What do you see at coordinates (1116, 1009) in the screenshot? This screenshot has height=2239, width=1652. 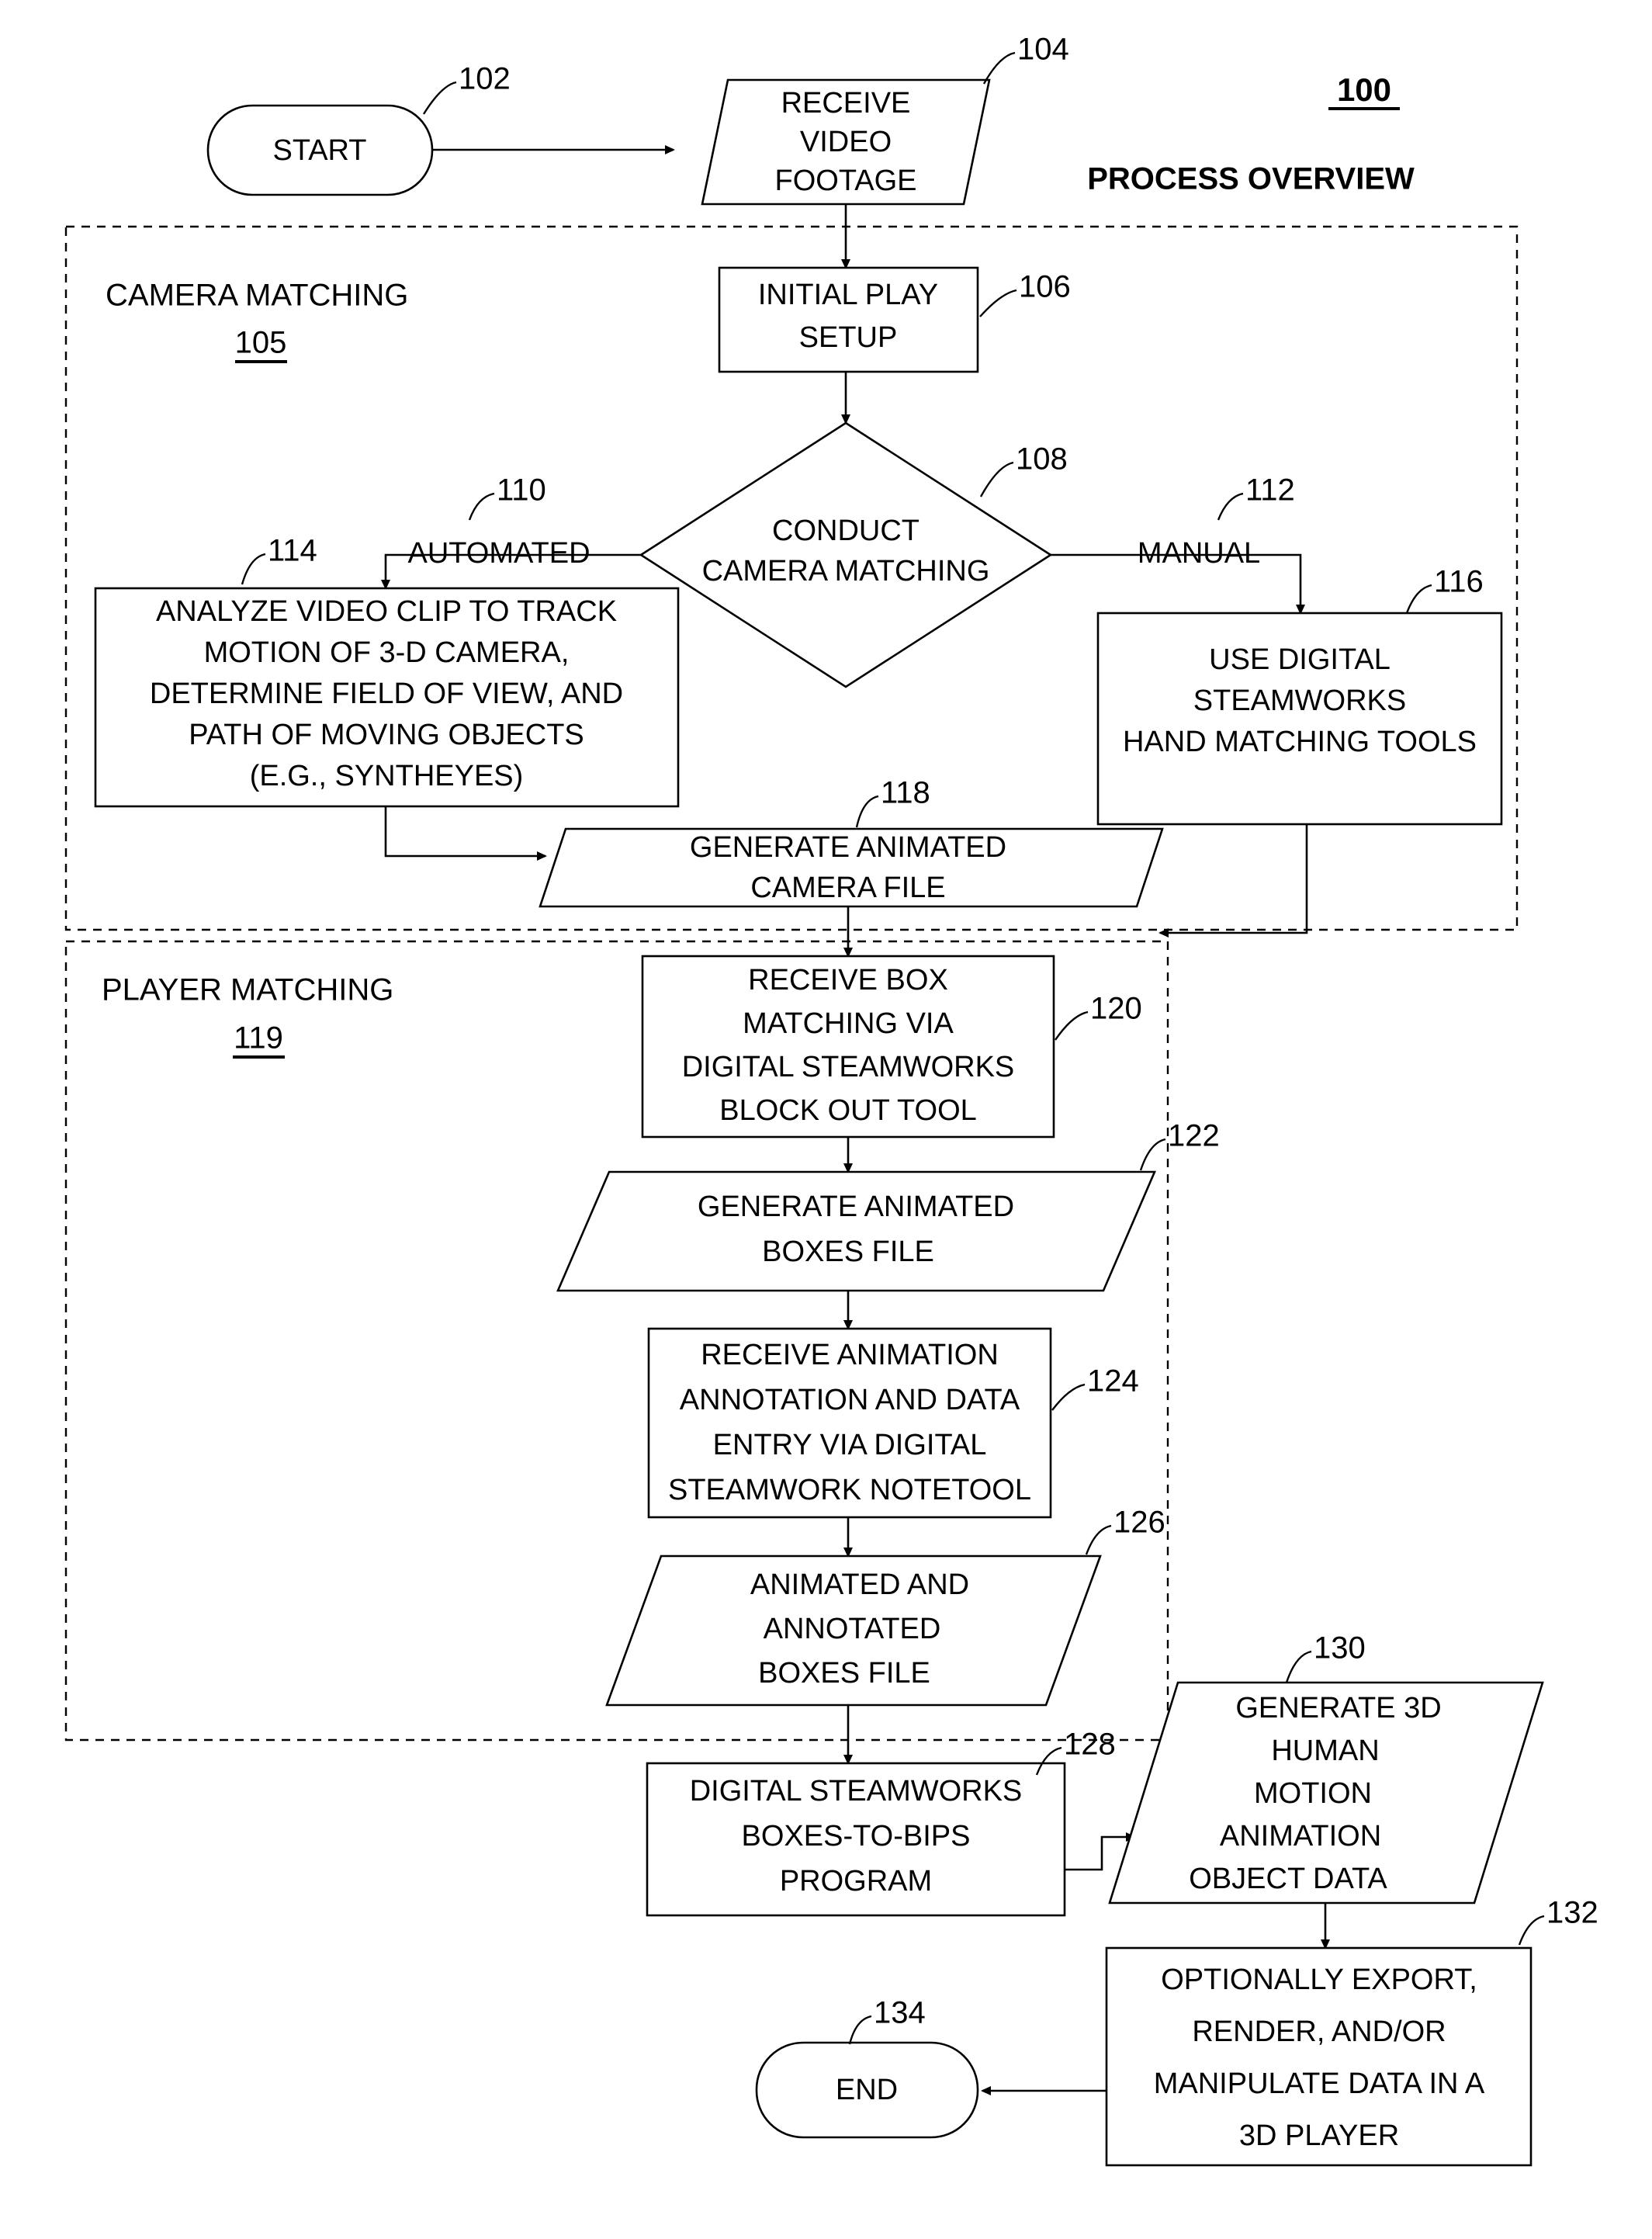 I see `ref-120: 120` at bounding box center [1116, 1009].